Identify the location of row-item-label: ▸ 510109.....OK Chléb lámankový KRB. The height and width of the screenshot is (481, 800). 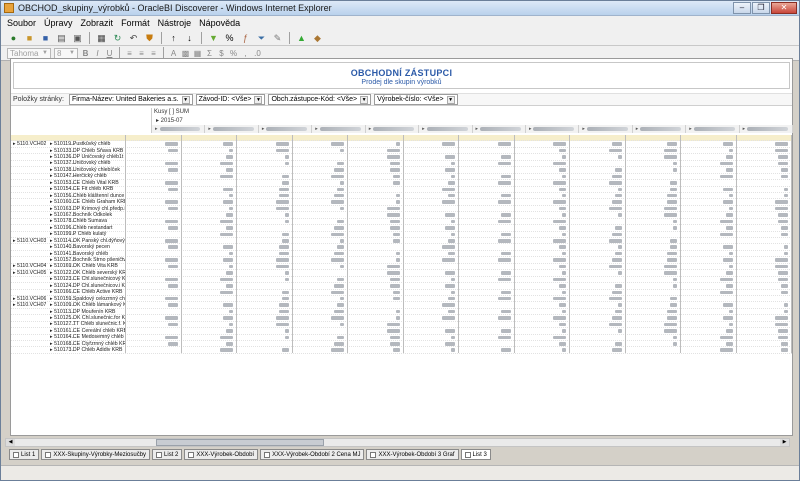
(85, 305).